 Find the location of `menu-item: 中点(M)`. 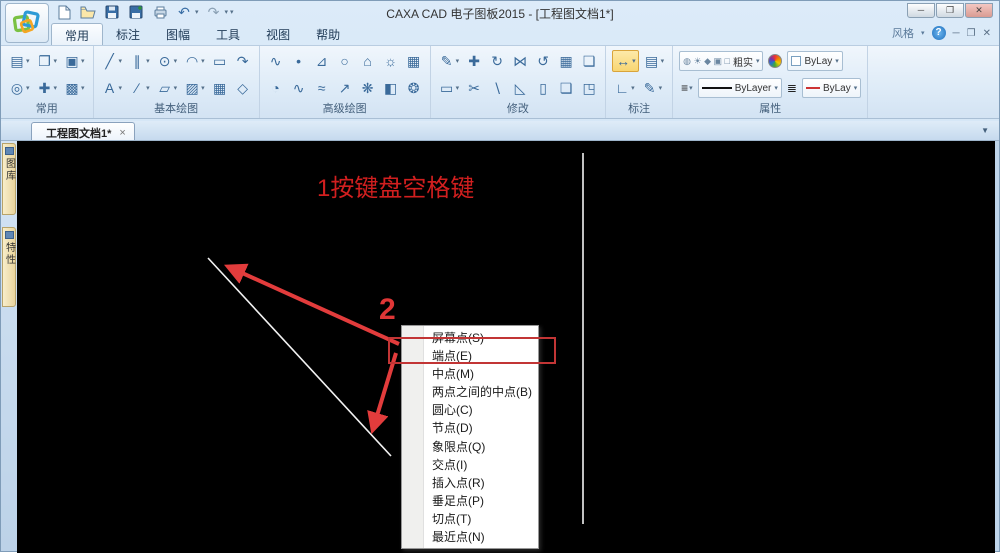

menu-item: 中点(M) is located at coordinates (470, 373).